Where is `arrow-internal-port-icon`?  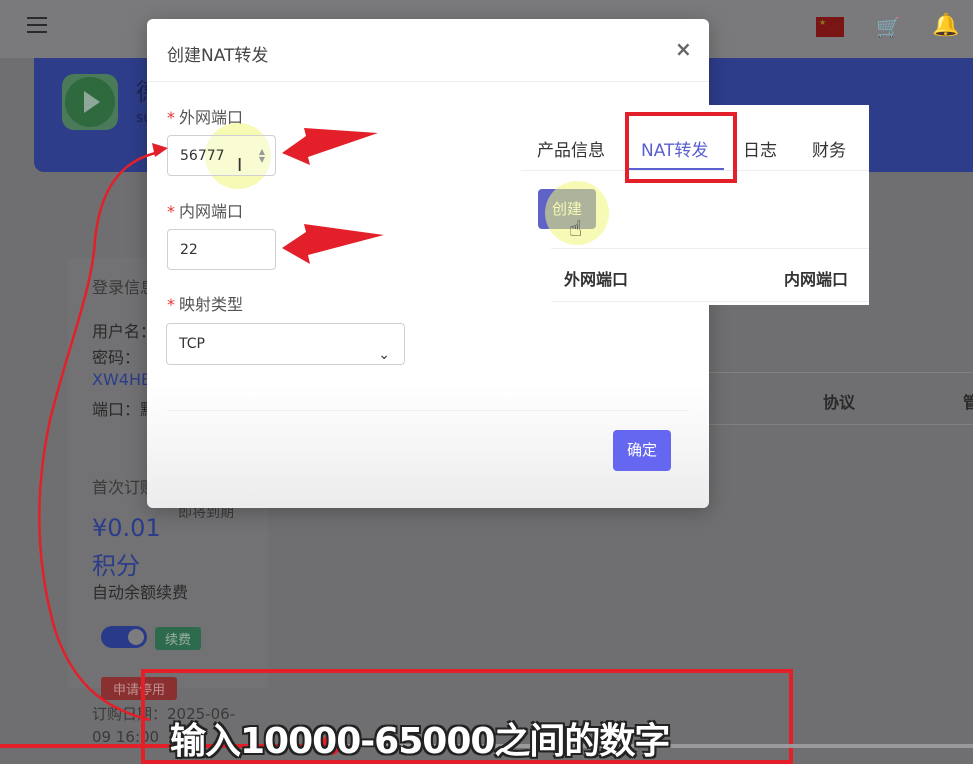
arrow-internal-port-icon is located at coordinates (333, 244).